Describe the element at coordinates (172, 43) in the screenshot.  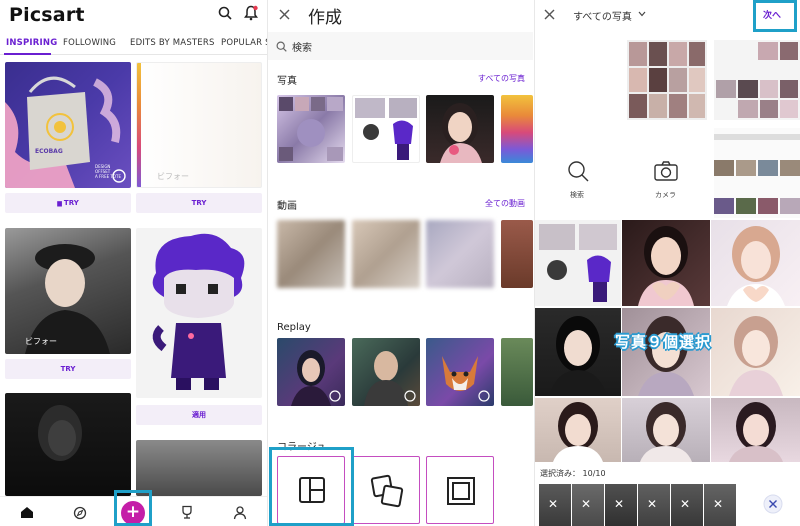
I see `tab-edits-by-masters: EDITS BY MASTERS` at that location.